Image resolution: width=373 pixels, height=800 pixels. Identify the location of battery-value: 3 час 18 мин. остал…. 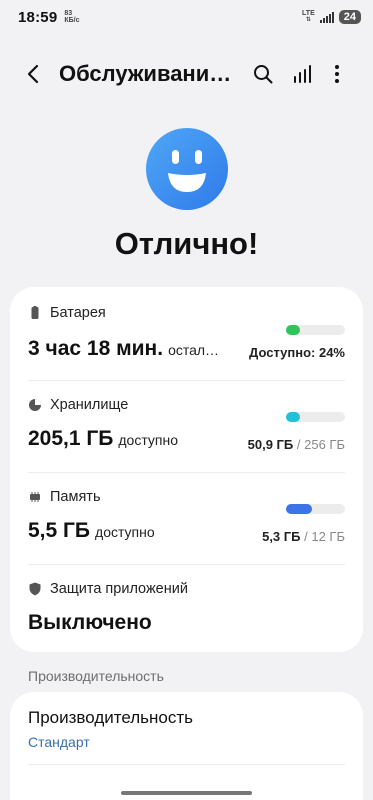
(123, 349).